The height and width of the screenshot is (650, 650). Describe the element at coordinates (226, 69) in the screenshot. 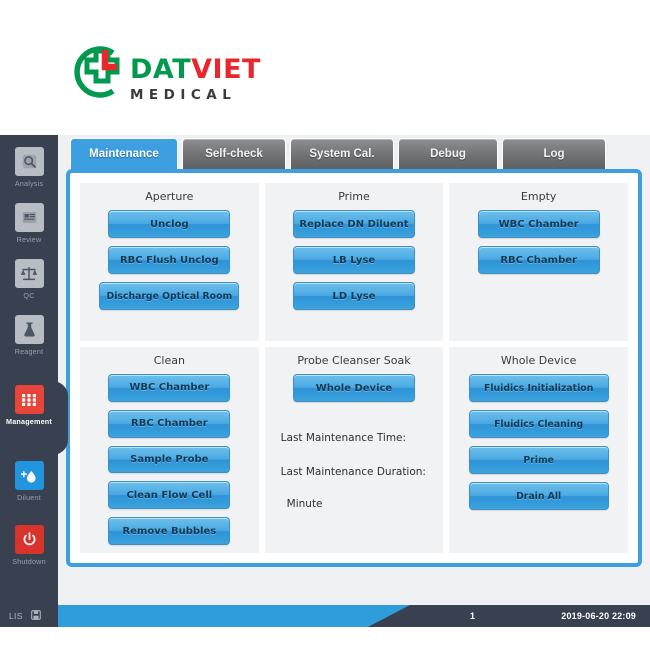

I see `logo-text-viet: VIET` at that location.